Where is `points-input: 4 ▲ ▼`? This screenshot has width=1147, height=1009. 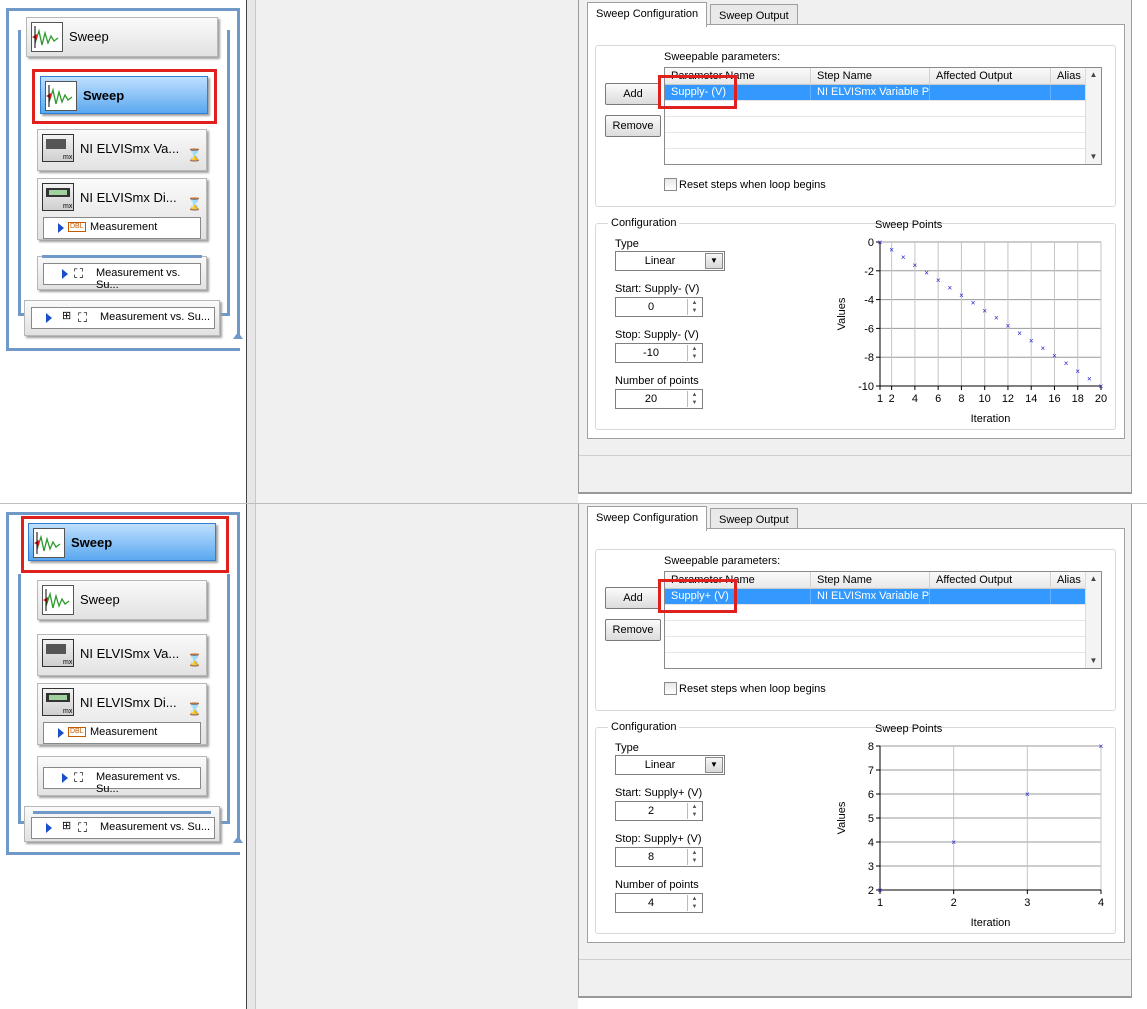
points-input: 4 ▲ ▼ is located at coordinates (659, 903).